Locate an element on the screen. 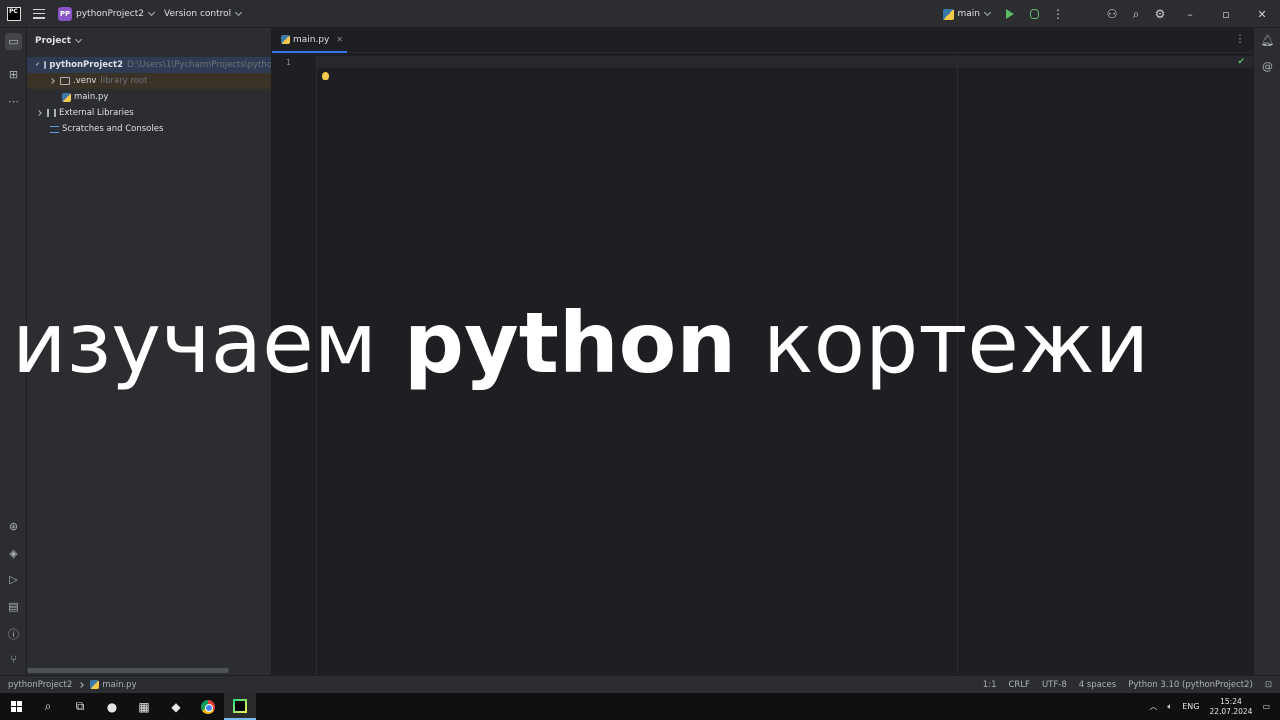  project-panel-title: Project is located at coordinates (53, 40).